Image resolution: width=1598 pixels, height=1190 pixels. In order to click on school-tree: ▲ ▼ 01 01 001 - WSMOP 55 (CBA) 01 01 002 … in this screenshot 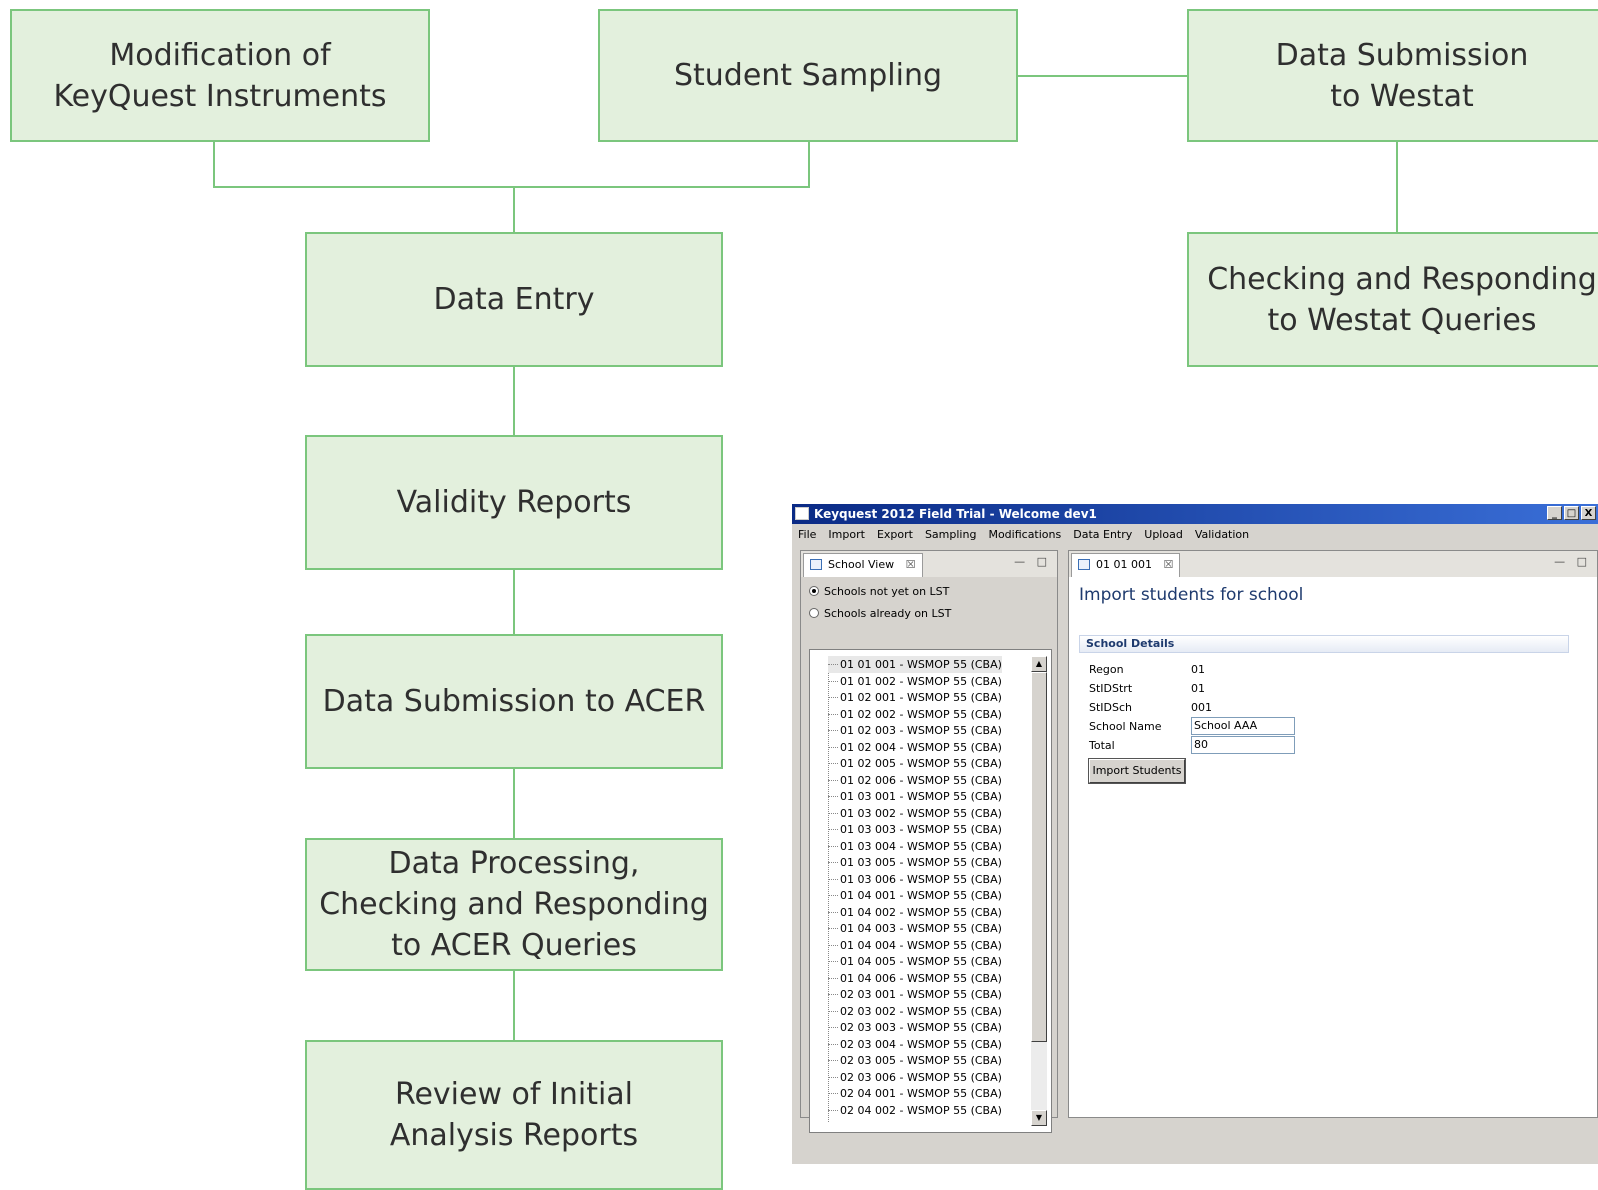, I will do `click(930, 891)`.